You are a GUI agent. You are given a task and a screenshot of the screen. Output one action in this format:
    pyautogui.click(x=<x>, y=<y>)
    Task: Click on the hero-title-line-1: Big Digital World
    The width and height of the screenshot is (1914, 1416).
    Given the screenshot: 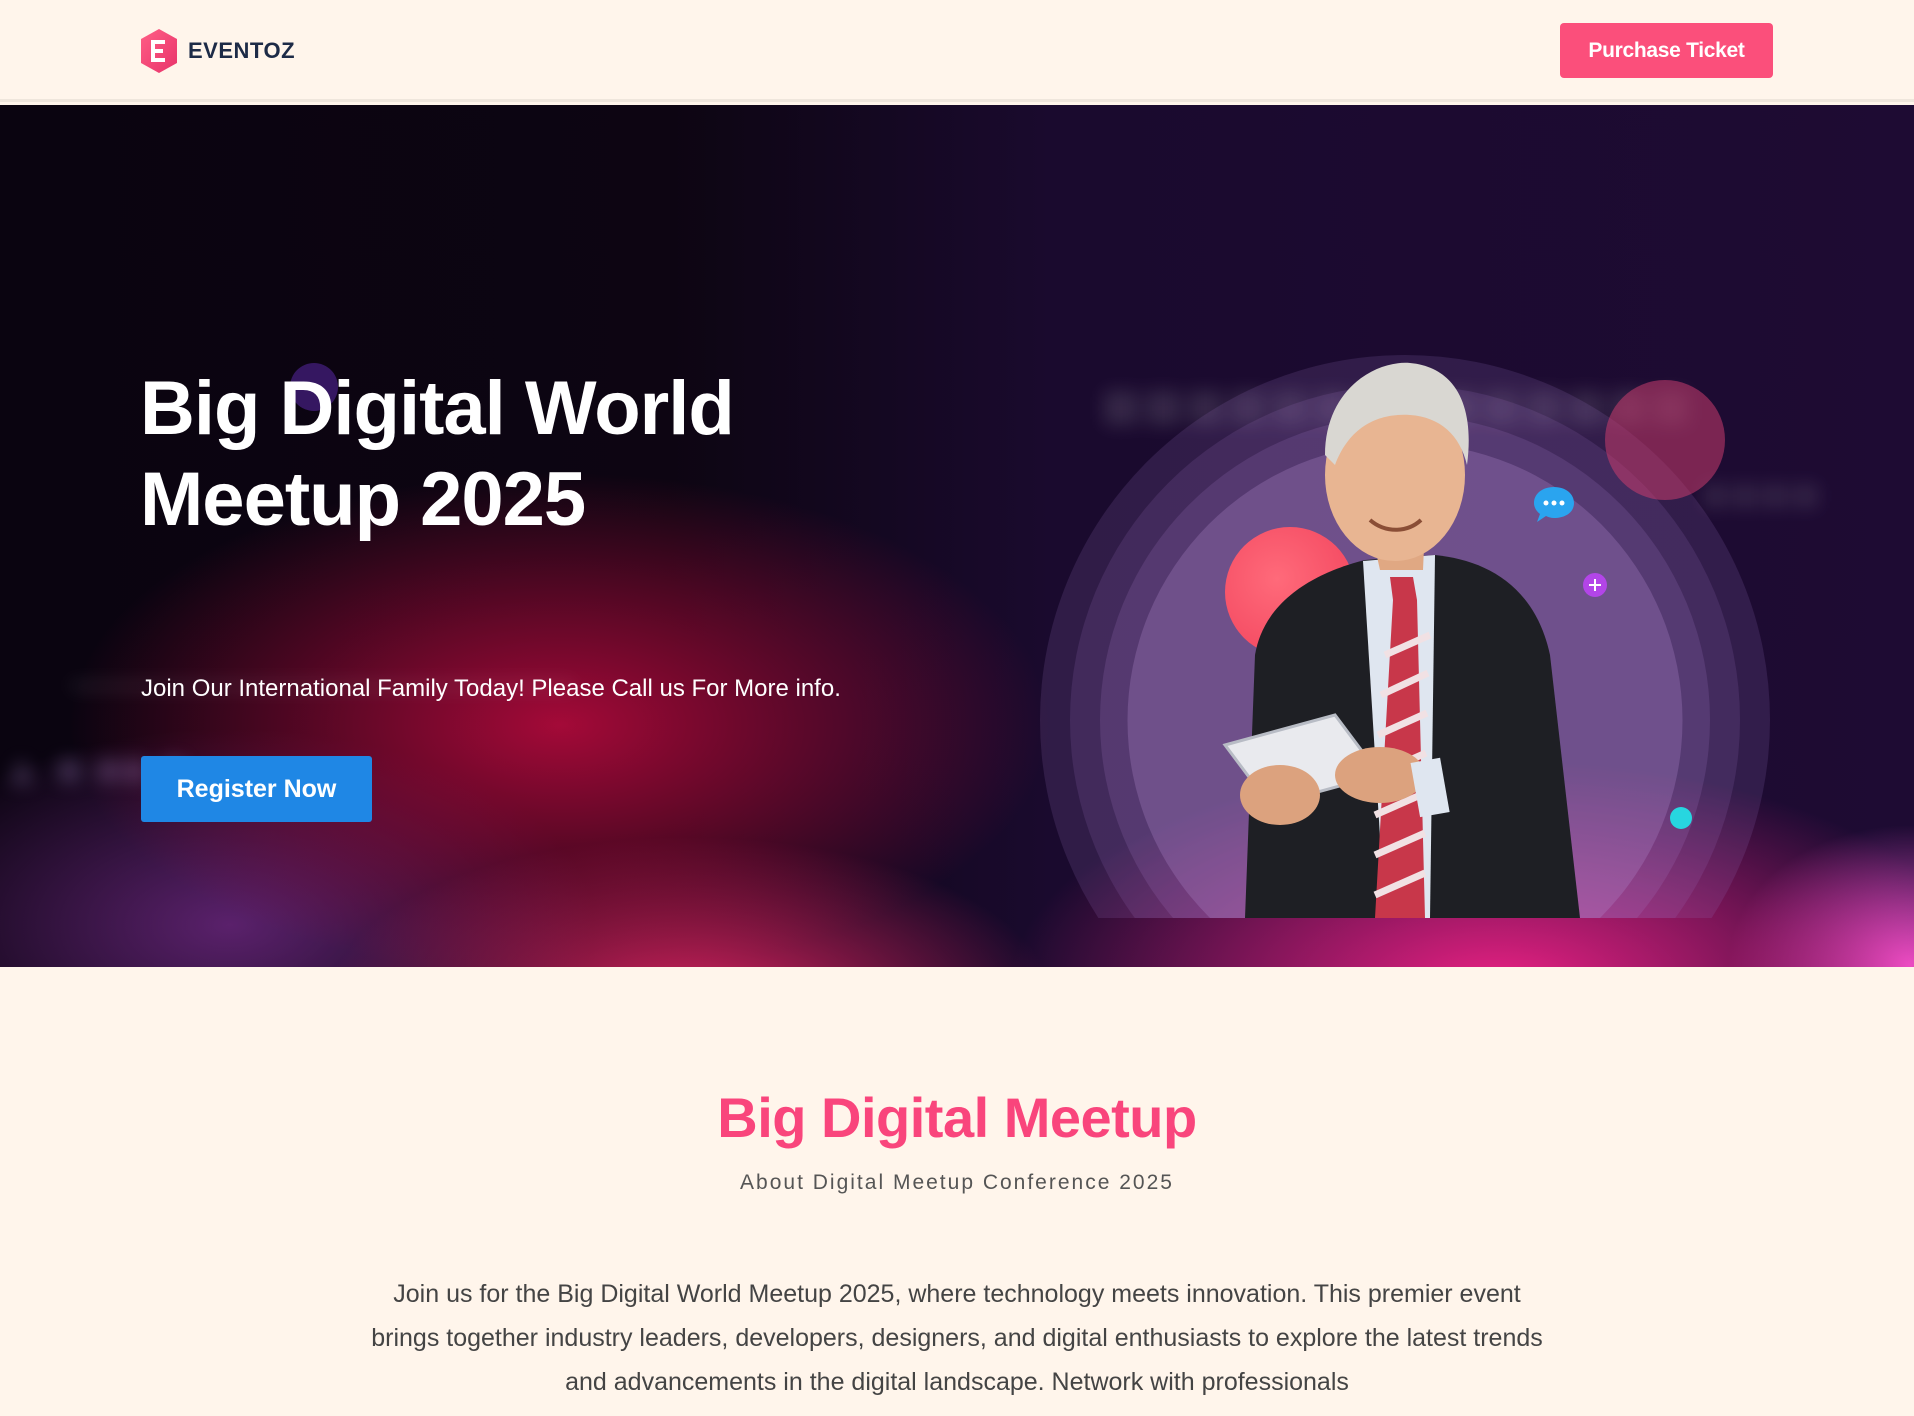 What is the action you would take?
    pyautogui.click(x=437, y=408)
    